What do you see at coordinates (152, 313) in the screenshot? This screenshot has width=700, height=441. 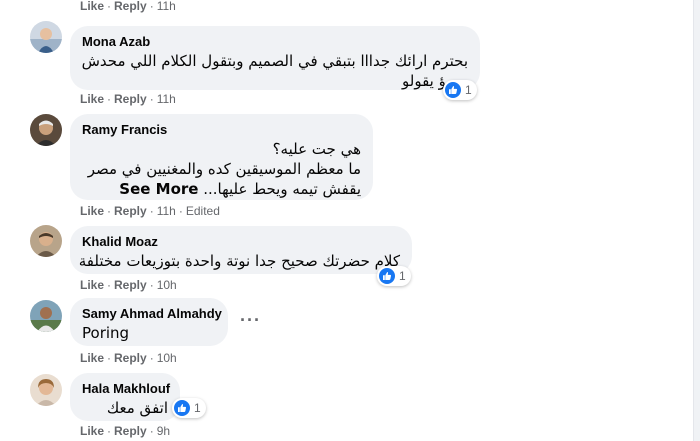 I see `comment-author: Samy Ahmad Almahdy` at bounding box center [152, 313].